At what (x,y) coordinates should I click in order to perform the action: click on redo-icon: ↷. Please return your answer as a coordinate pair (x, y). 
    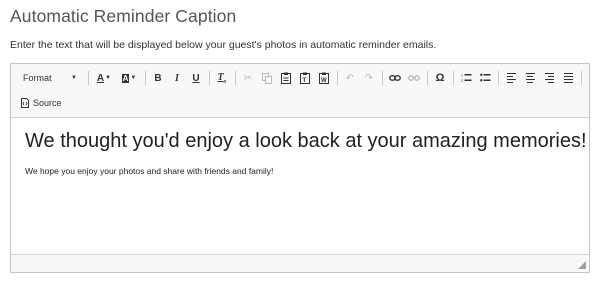
    Looking at the image, I should click on (369, 78).